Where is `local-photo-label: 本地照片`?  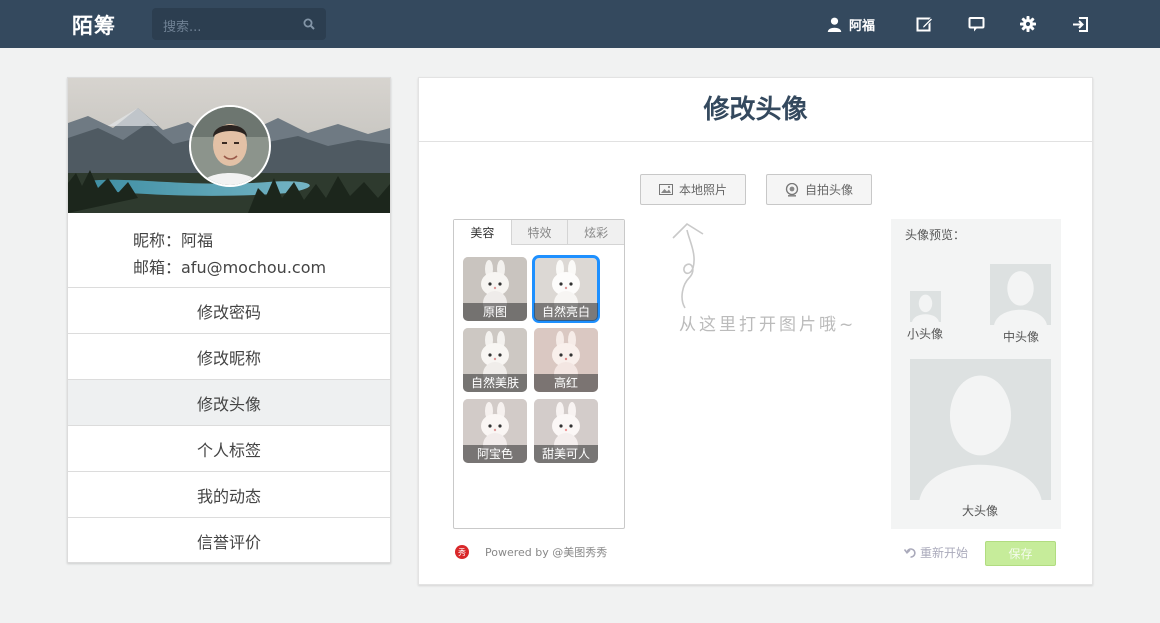 local-photo-label: 本地照片 is located at coordinates (702, 190).